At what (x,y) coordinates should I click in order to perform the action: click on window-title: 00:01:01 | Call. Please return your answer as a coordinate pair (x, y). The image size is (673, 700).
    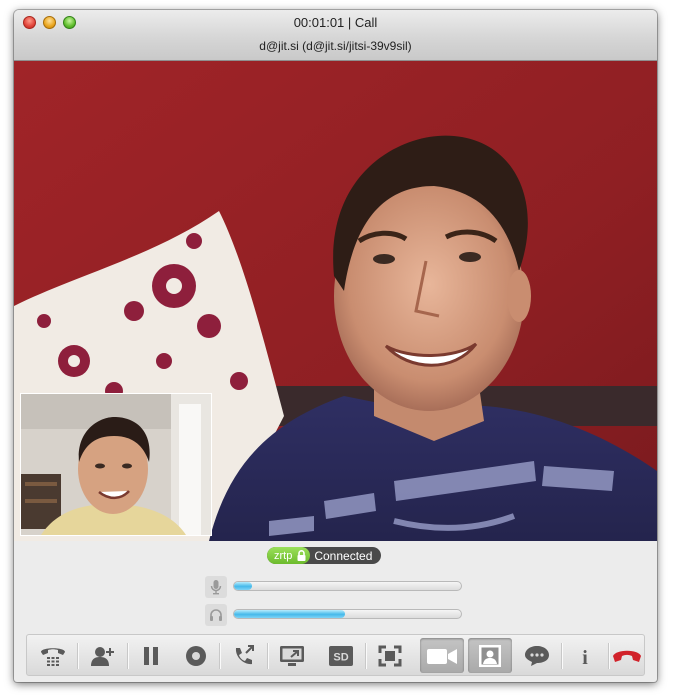
    Looking at the image, I should click on (335, 22).